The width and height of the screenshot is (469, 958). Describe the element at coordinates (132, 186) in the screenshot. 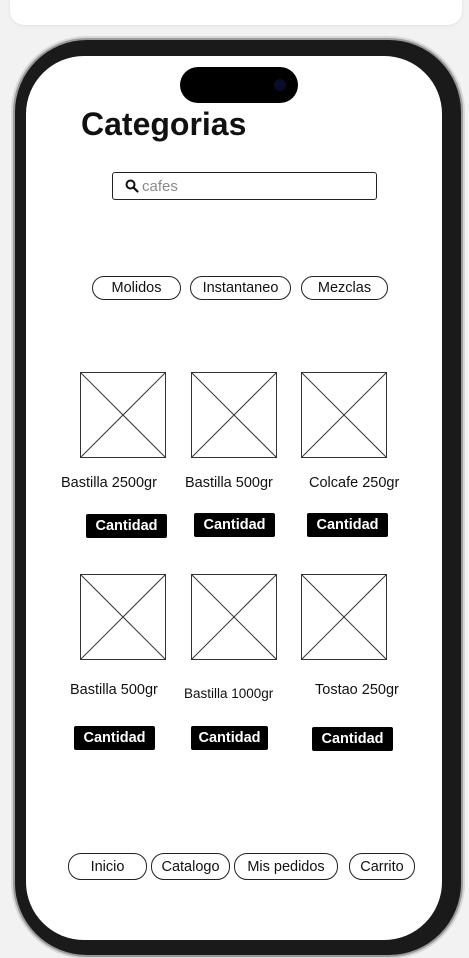

I see `search-icon` at that location.